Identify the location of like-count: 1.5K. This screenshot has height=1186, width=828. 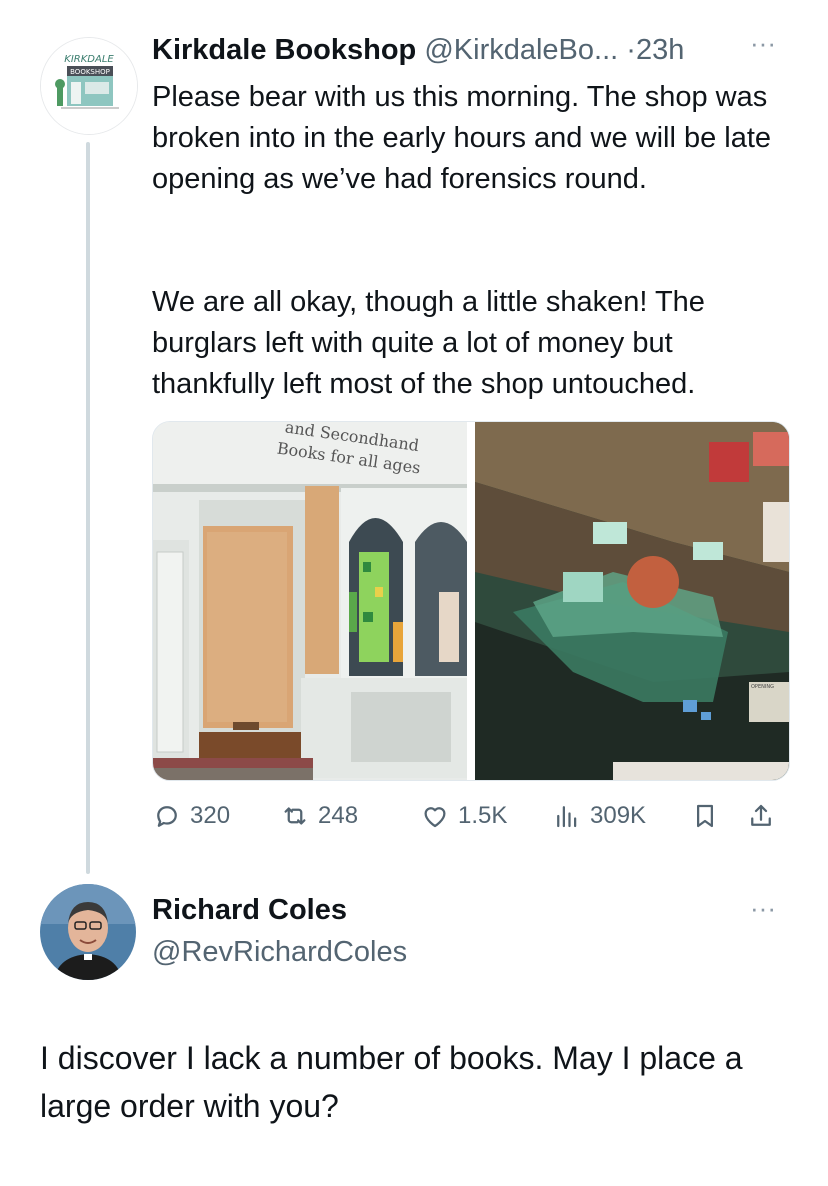
(483, 815).